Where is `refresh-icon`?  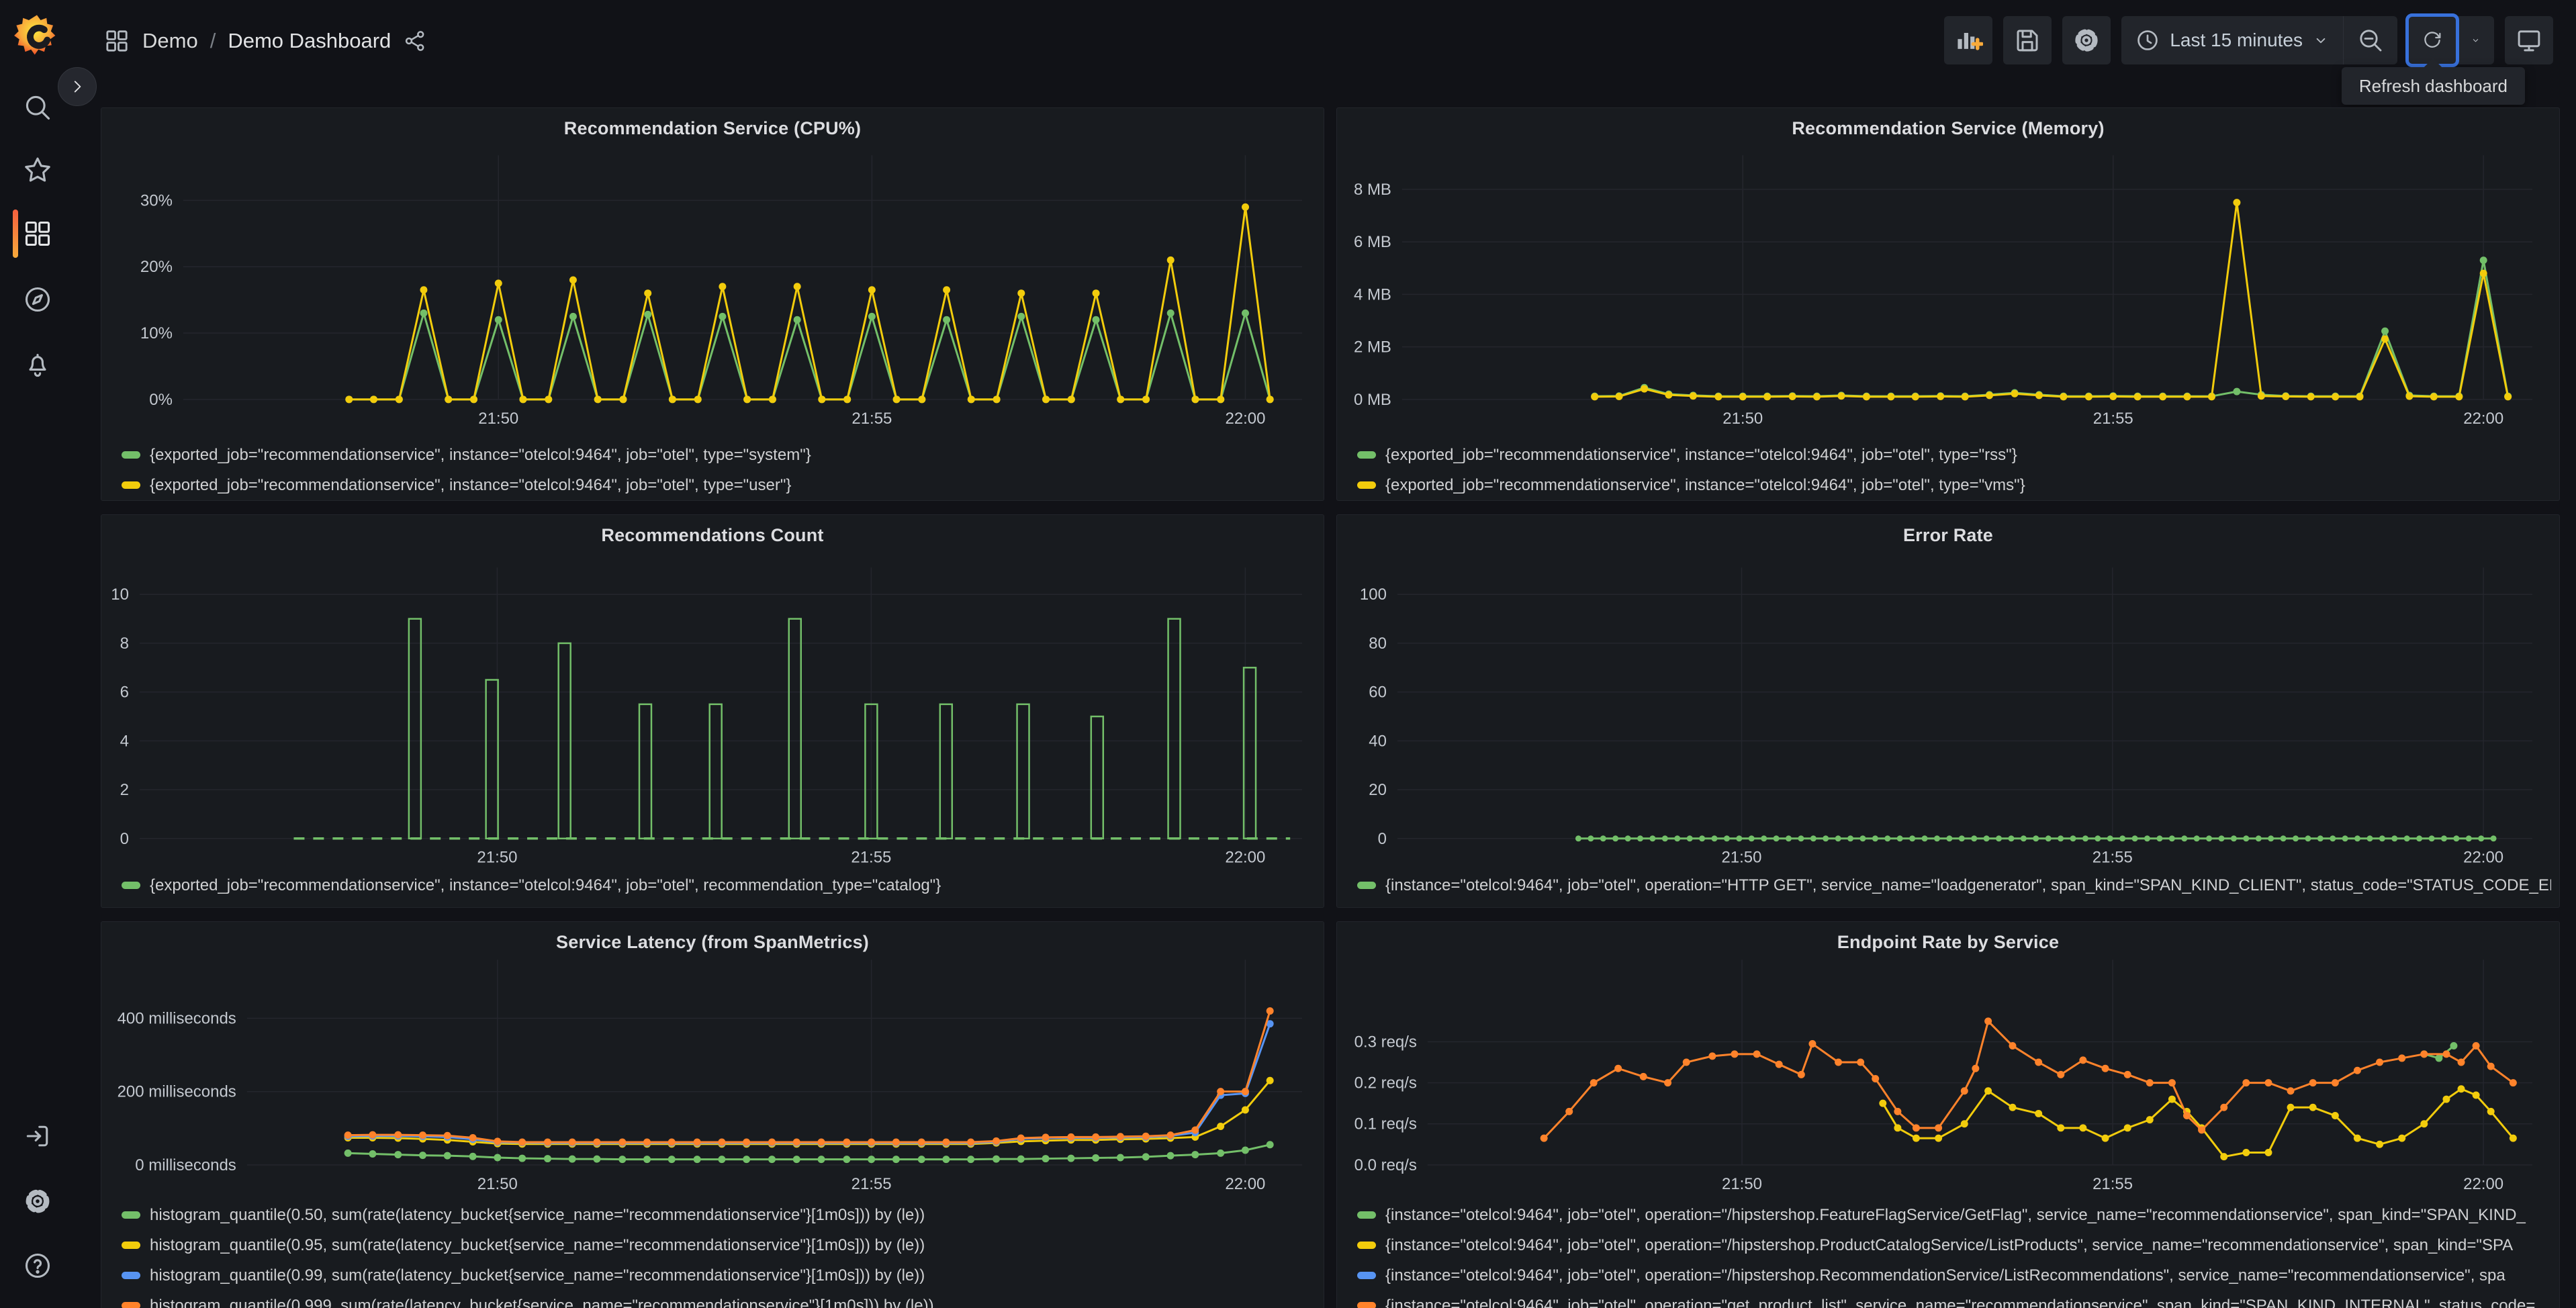
refresh-icon is located at coordinates (2432, 40).